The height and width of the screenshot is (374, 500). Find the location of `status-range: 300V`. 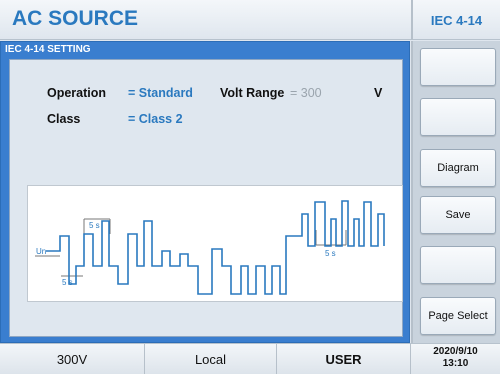

status-range: 300V is located at coordinates (72, 359).